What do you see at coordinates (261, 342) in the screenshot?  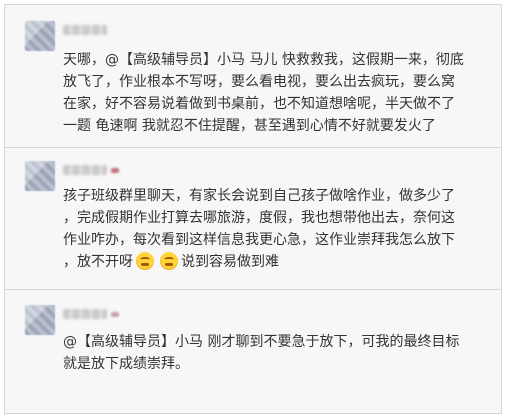 I see `message-line: @【高级辅导员】小马 刚才聊到不要急于放下，可我的最终目标` at bounding box center [261, 342].